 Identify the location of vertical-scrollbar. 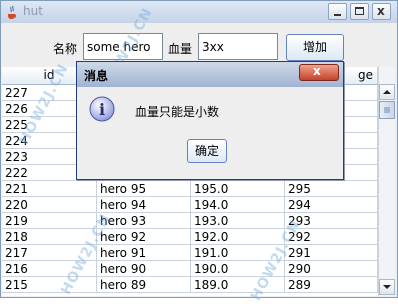
(386, 181).